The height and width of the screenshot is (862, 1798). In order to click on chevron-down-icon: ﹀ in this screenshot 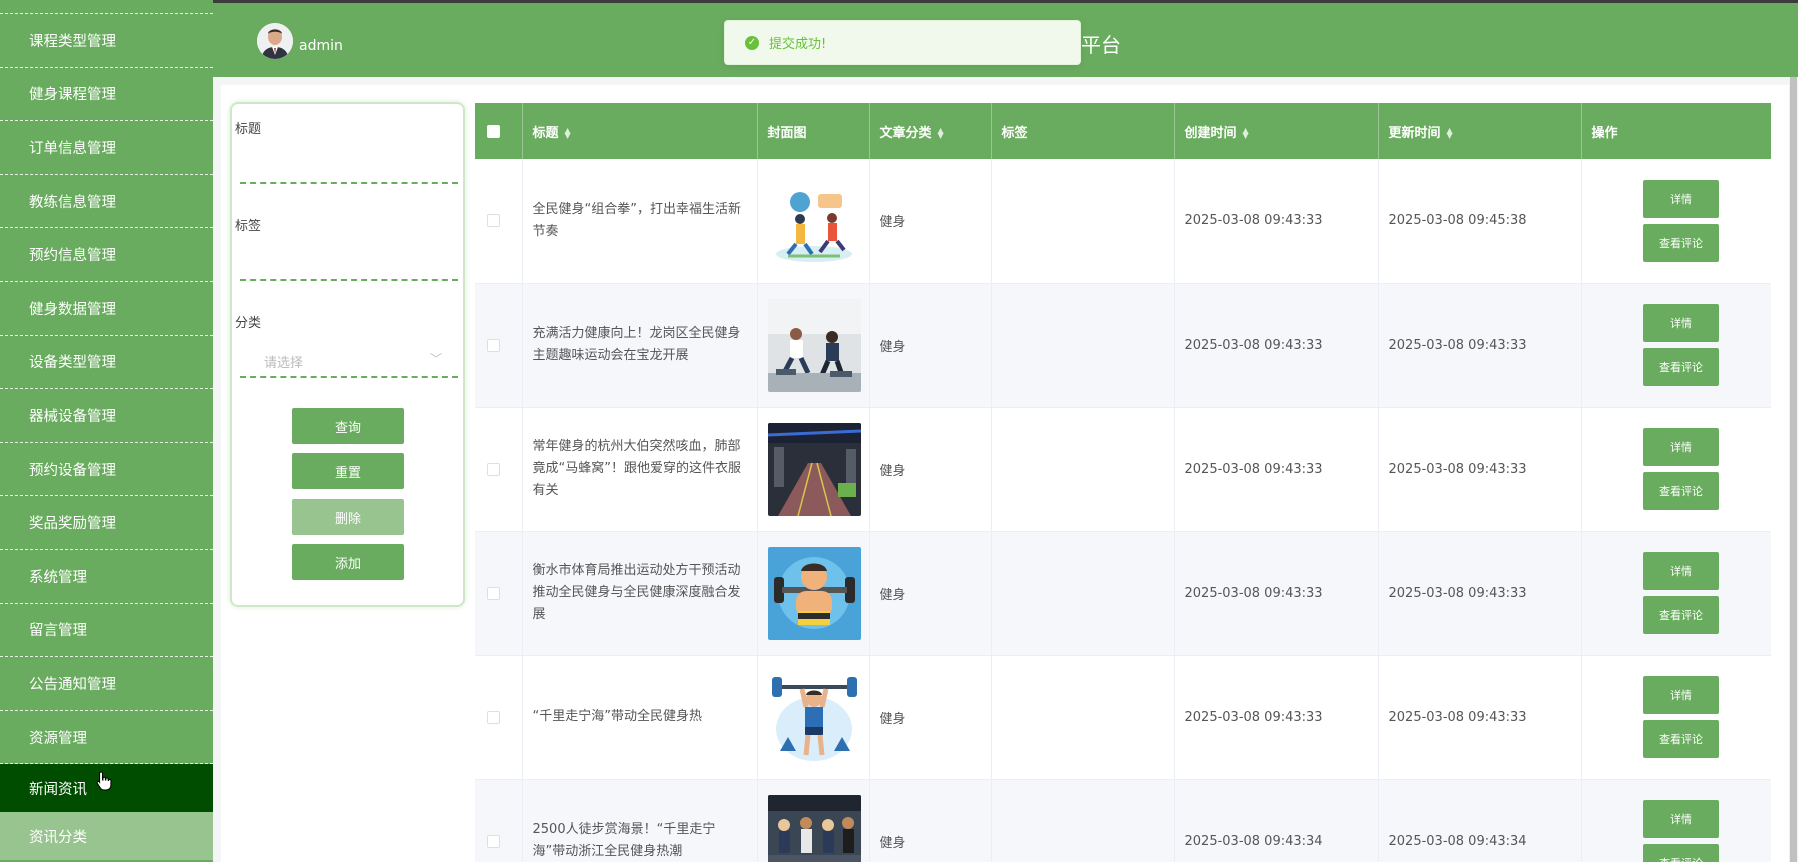, I will do `click(436, 358)`.